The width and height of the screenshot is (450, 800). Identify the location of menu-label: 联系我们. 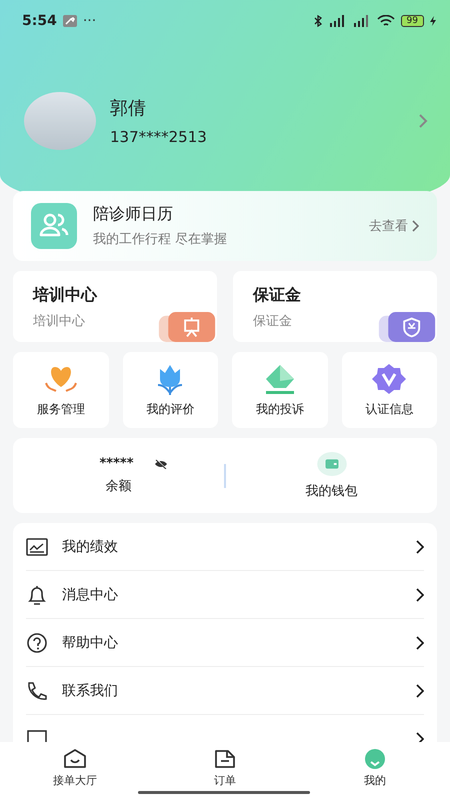
(90, 691).